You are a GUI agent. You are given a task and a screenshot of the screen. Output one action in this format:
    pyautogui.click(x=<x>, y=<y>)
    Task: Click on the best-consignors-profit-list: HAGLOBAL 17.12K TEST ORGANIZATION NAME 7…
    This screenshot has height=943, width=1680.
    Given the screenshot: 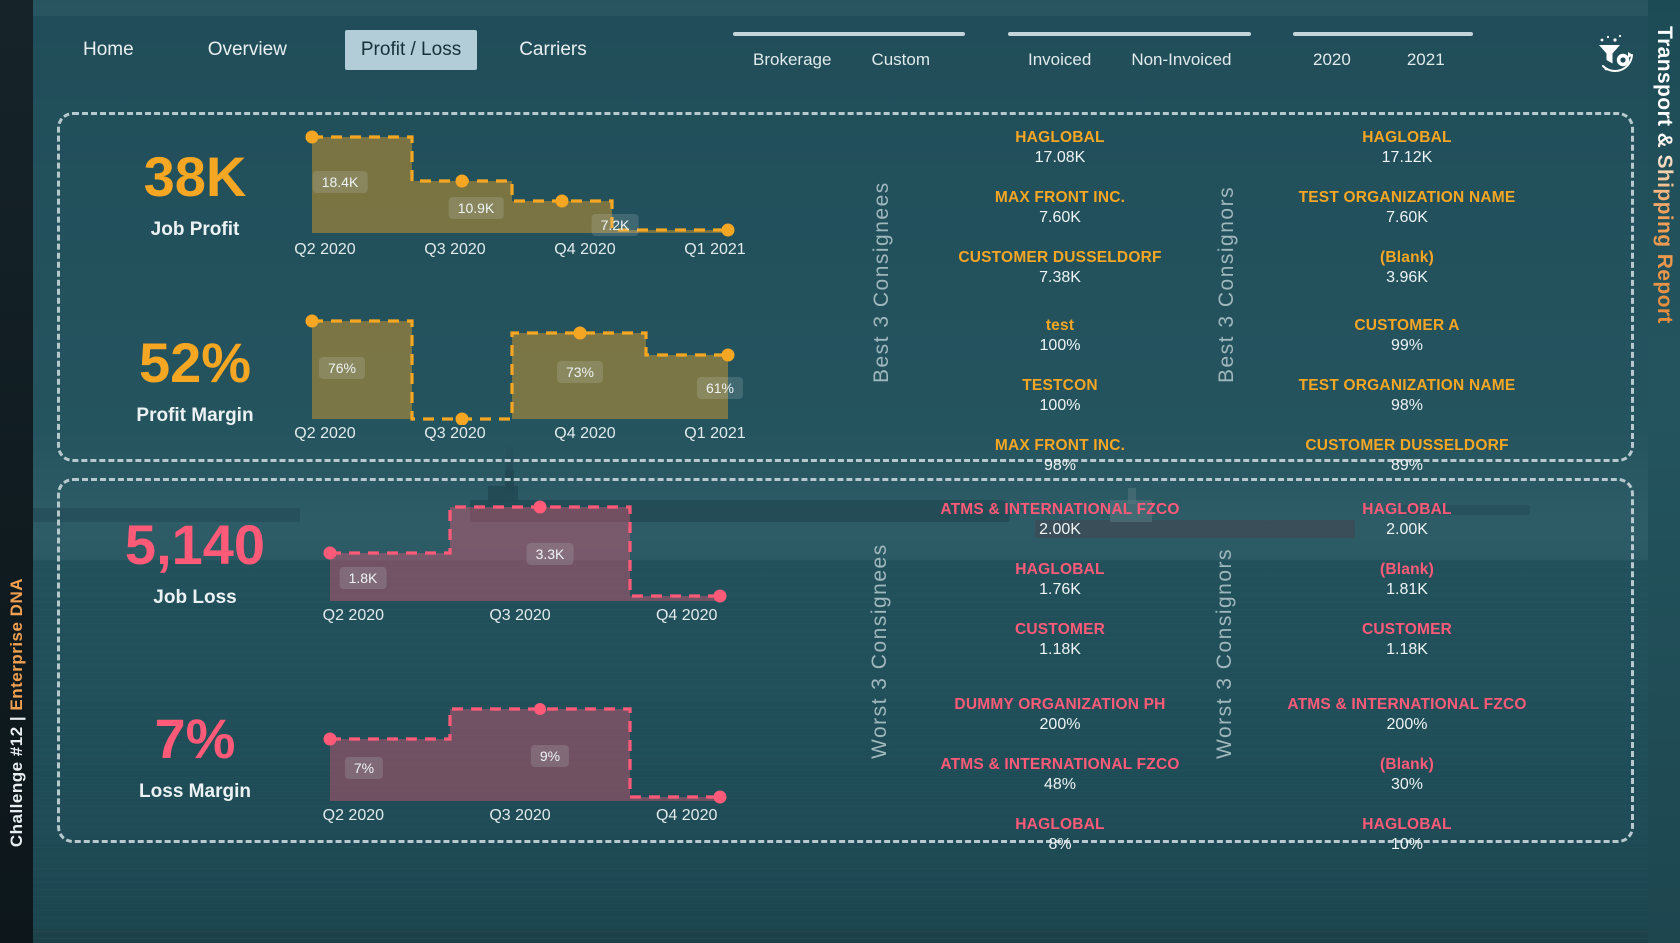 What is the action you would take?
    pyautogui.click(x=1407, y=211)
    